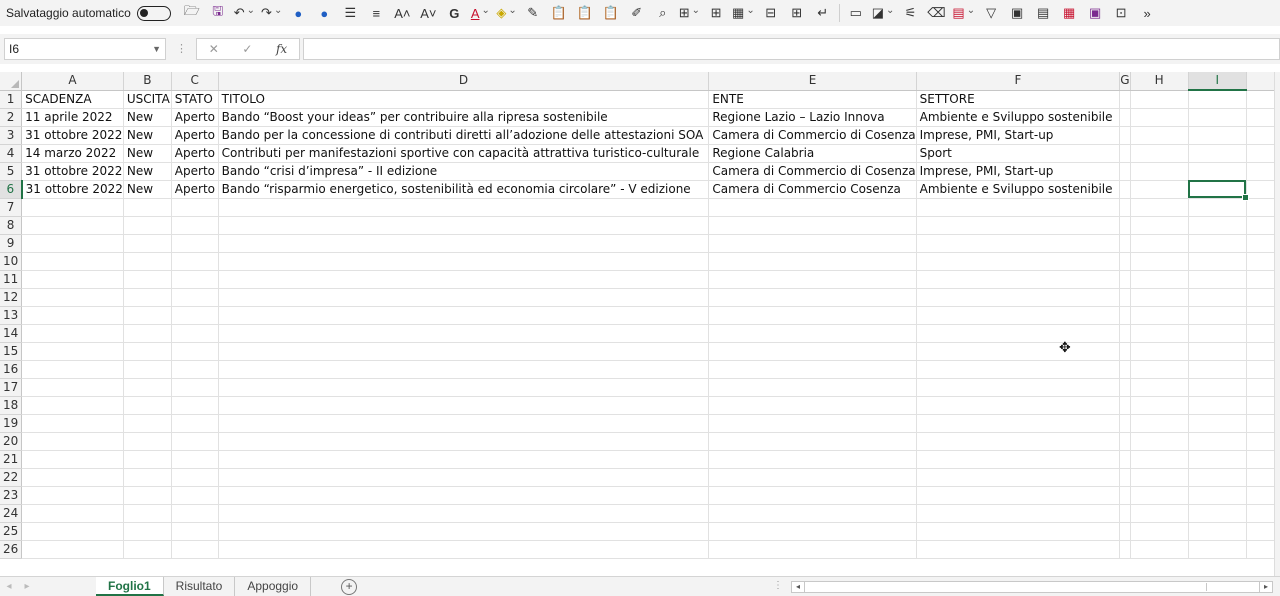 The image size is (1280, 596). Describe the element at coordinates (1159, 297) in the screenshot. I see `cell-h12` at that location.